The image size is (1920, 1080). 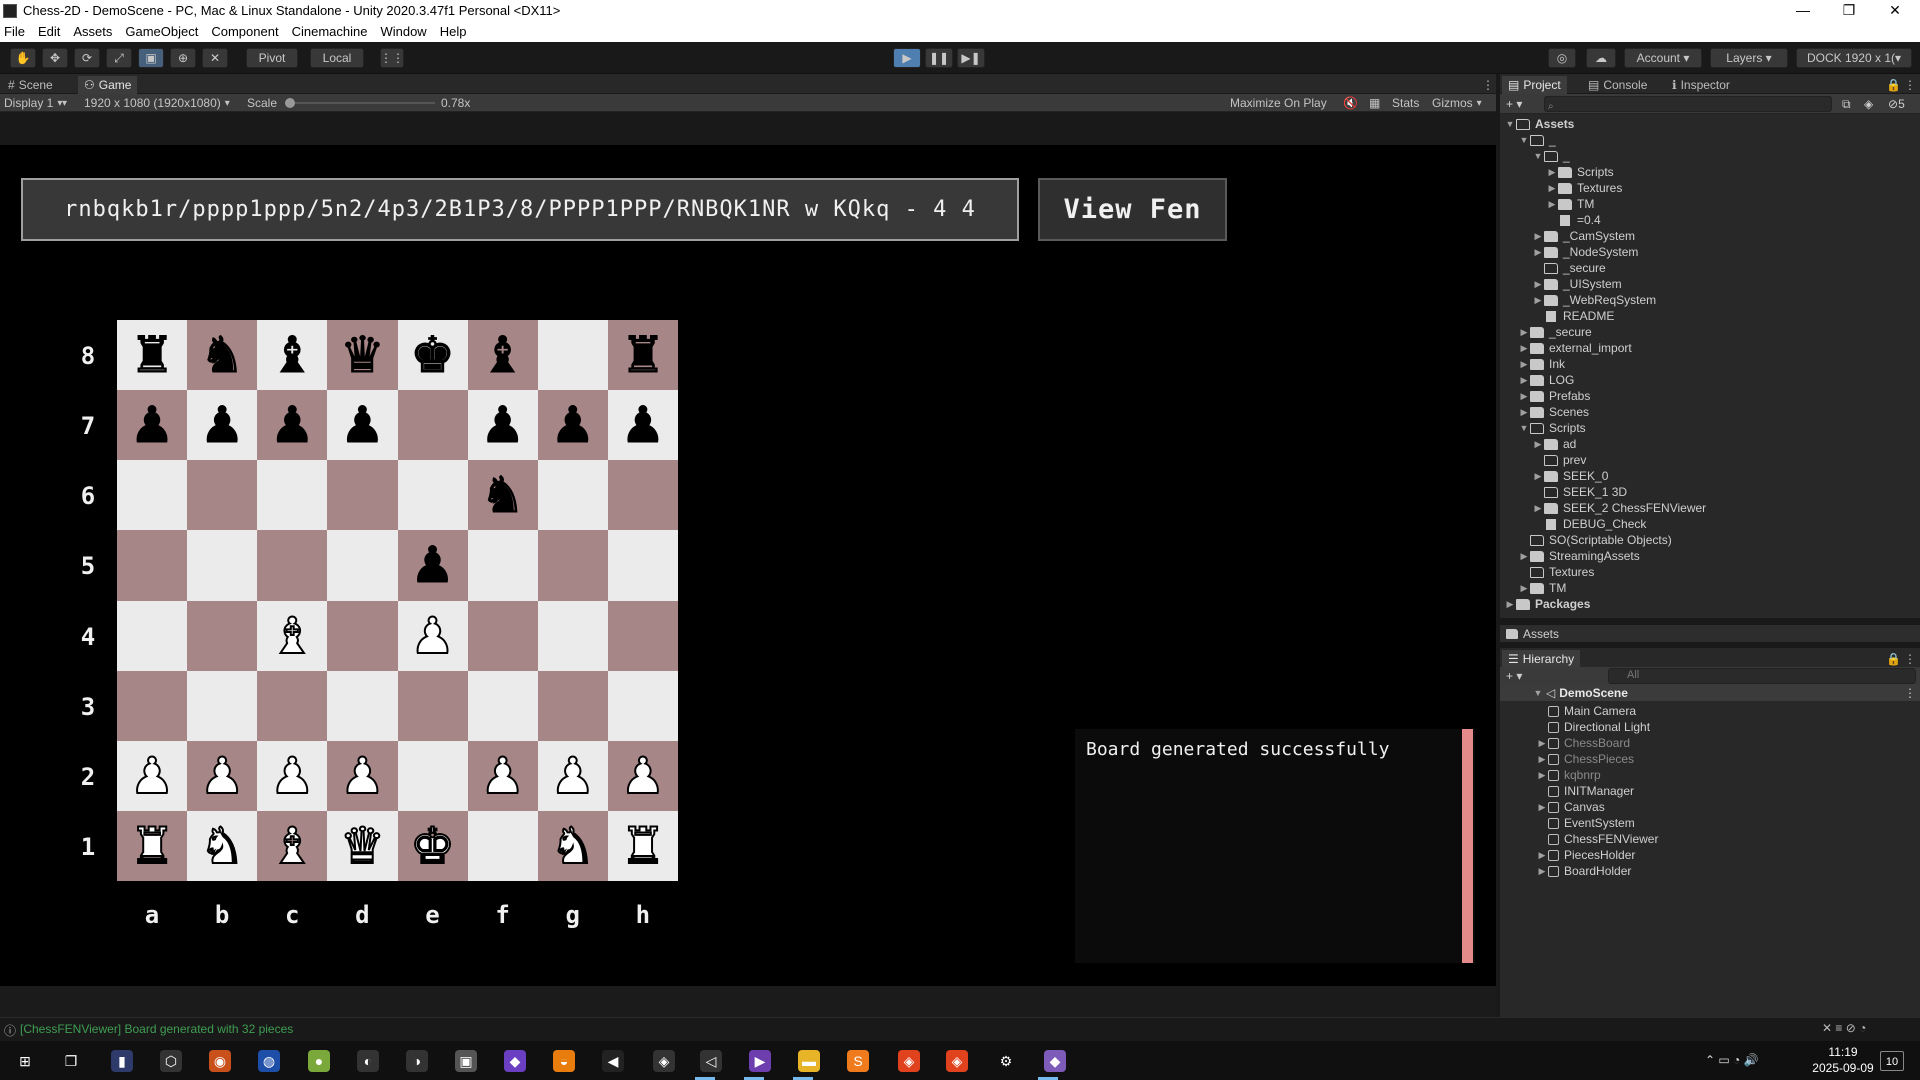 What do you see at coordinates (1570, 807) in the screenshot?
I see `hierarchy-item: ▶ Canvas` at bounding box center [1570, 807].